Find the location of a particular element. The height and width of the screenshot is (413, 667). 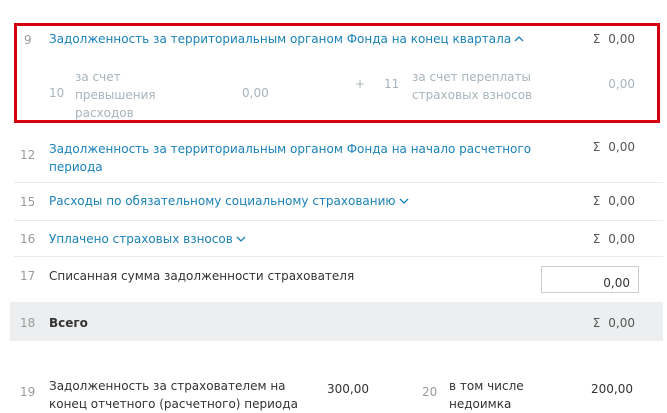

row-11-value: 0,00 is located at coordinates (621, 84).